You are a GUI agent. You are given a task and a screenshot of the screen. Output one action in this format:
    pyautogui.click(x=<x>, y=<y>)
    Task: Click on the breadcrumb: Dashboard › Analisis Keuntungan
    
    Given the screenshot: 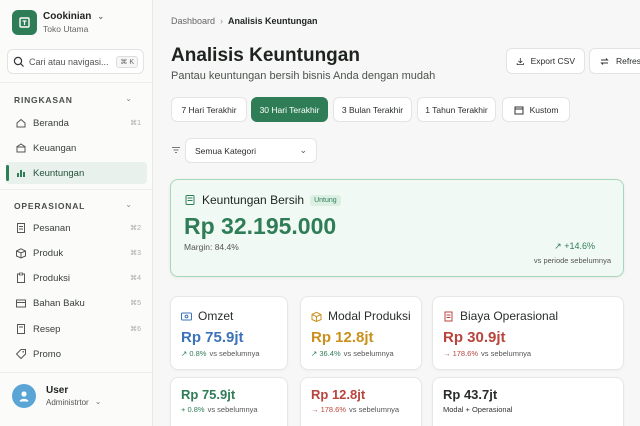 What is the action you would take?
    pyautogui.click(x=244, y=21)
    